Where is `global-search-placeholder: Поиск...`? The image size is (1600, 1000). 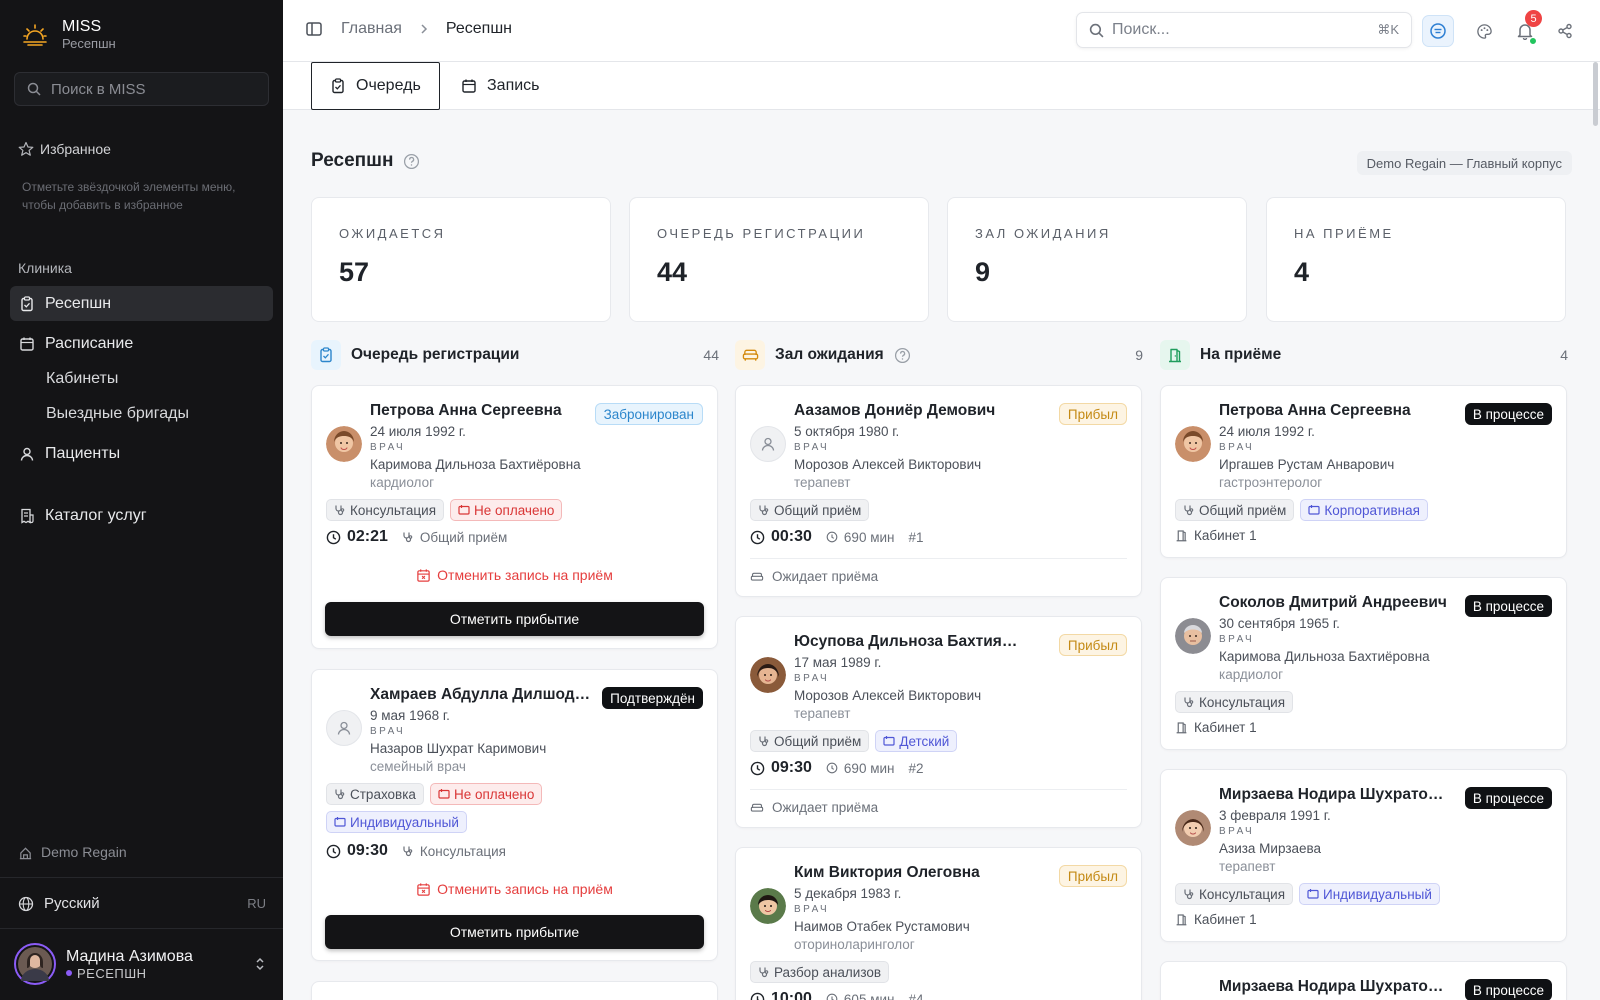 global-search-placeholder: Поиск... is located at coordinates (1141, 29).